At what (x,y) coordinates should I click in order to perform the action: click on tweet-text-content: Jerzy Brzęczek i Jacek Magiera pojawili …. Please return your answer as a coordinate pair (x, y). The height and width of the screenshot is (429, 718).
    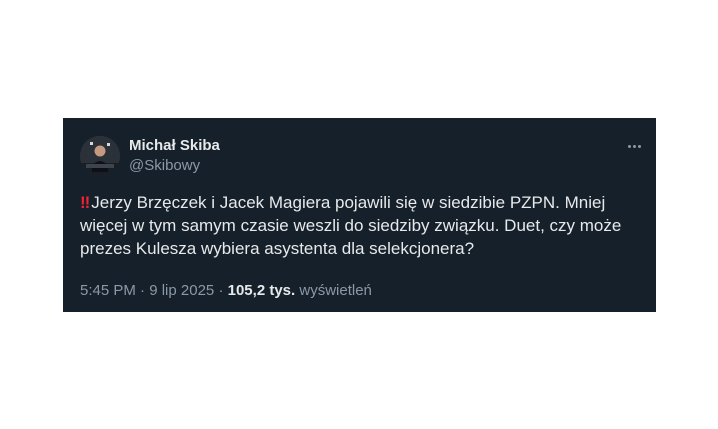
    Looking at the image, I should click on (351, 225).